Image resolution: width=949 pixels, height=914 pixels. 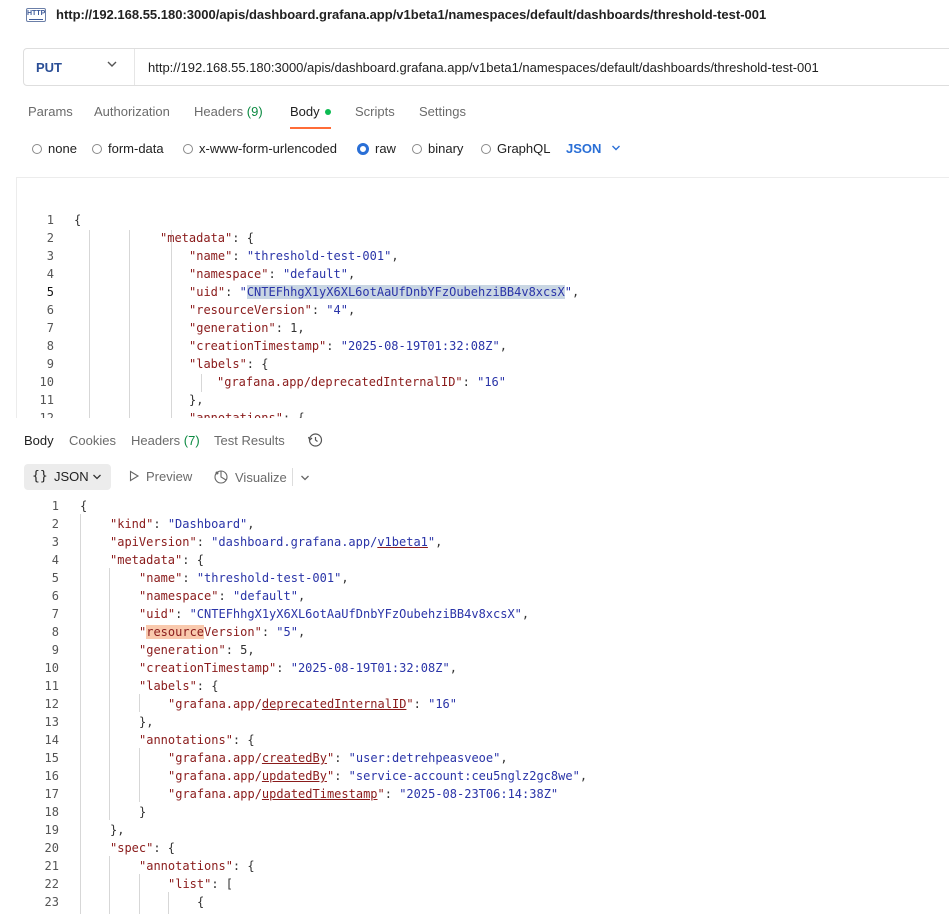 I want to click on tab-body: Body, so click(x=310, y=116).